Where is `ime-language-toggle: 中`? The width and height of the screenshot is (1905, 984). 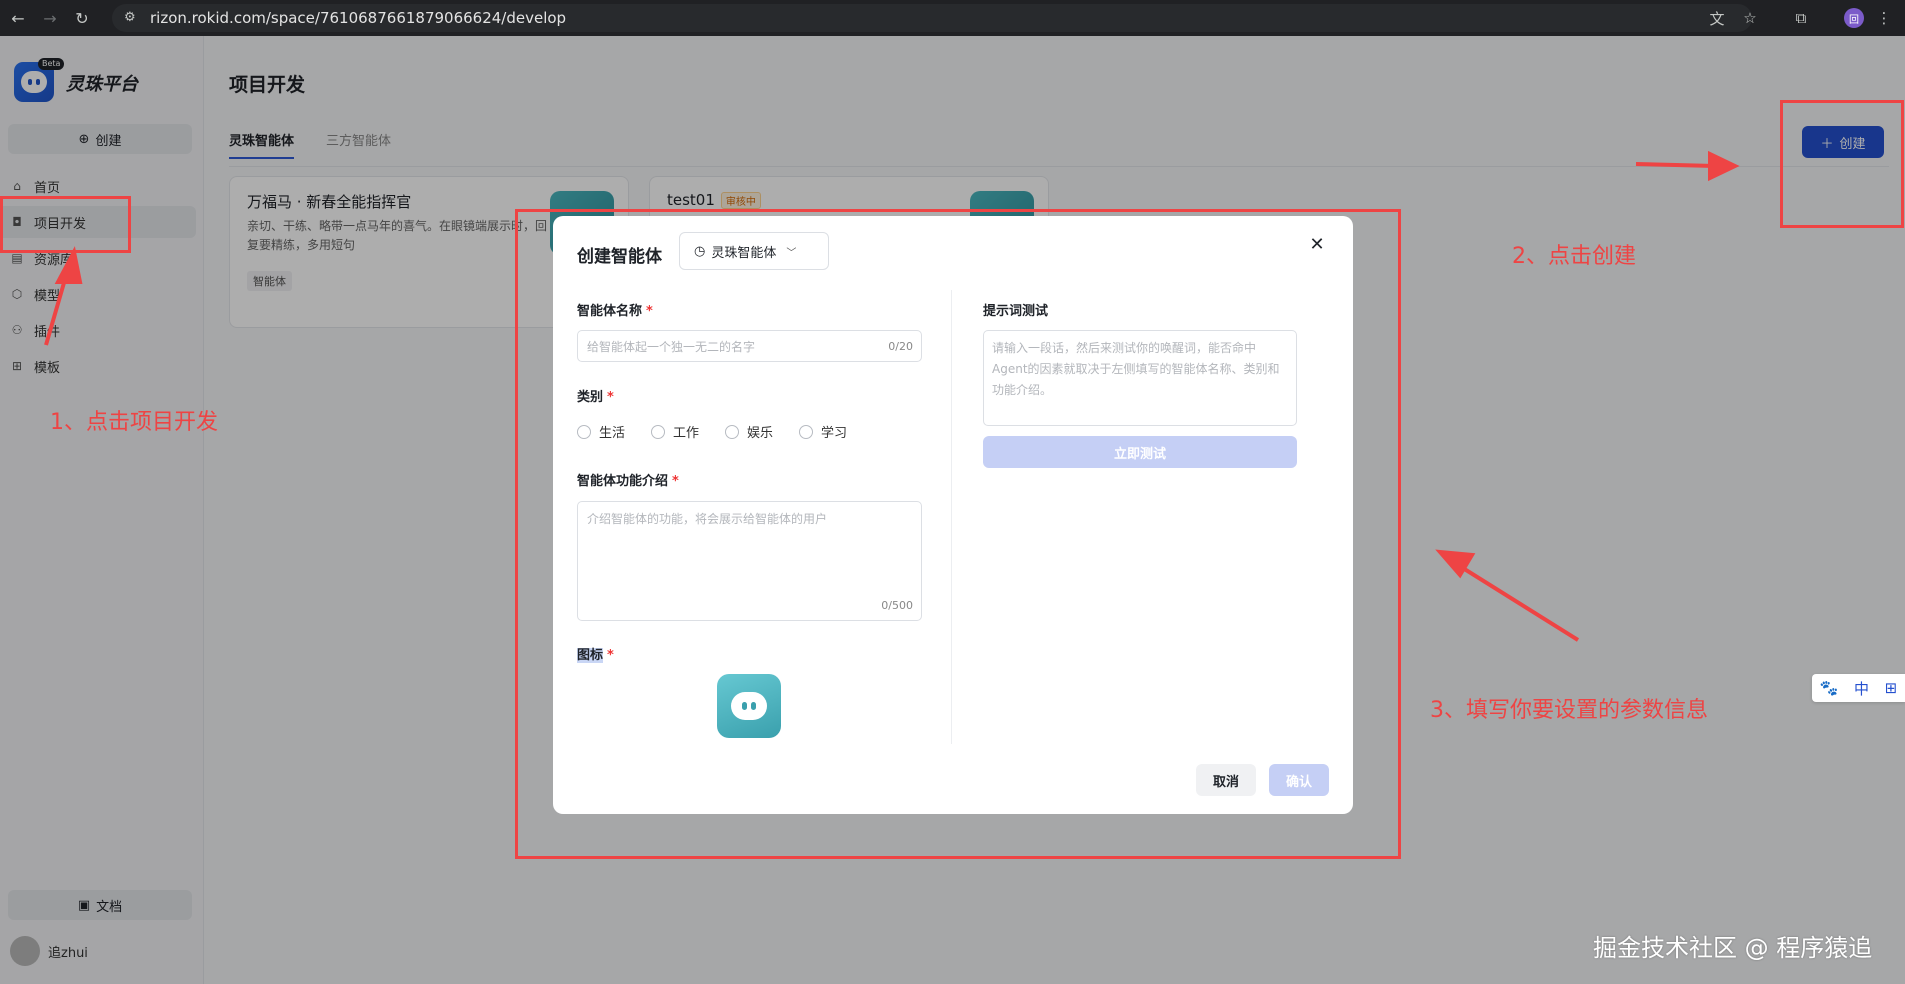
ime-language-toggle: 中 is located at coordinates (1861, 688).